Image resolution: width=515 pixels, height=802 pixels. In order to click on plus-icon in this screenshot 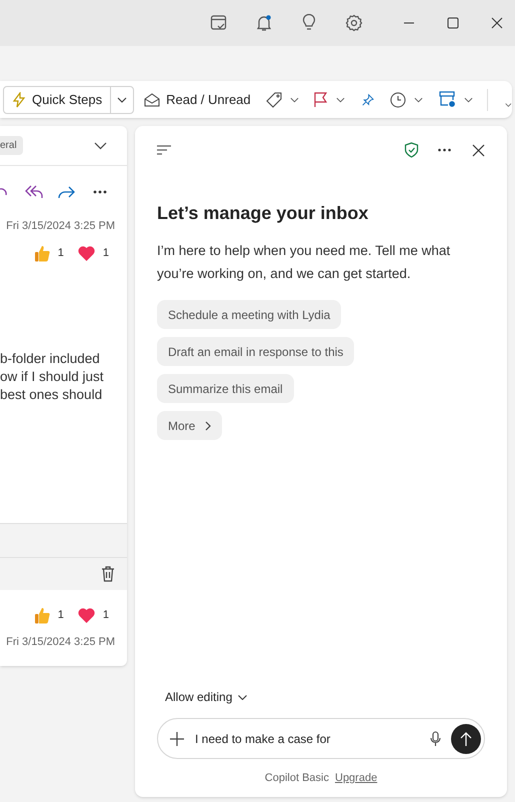, I will do `click(177, 739)`.